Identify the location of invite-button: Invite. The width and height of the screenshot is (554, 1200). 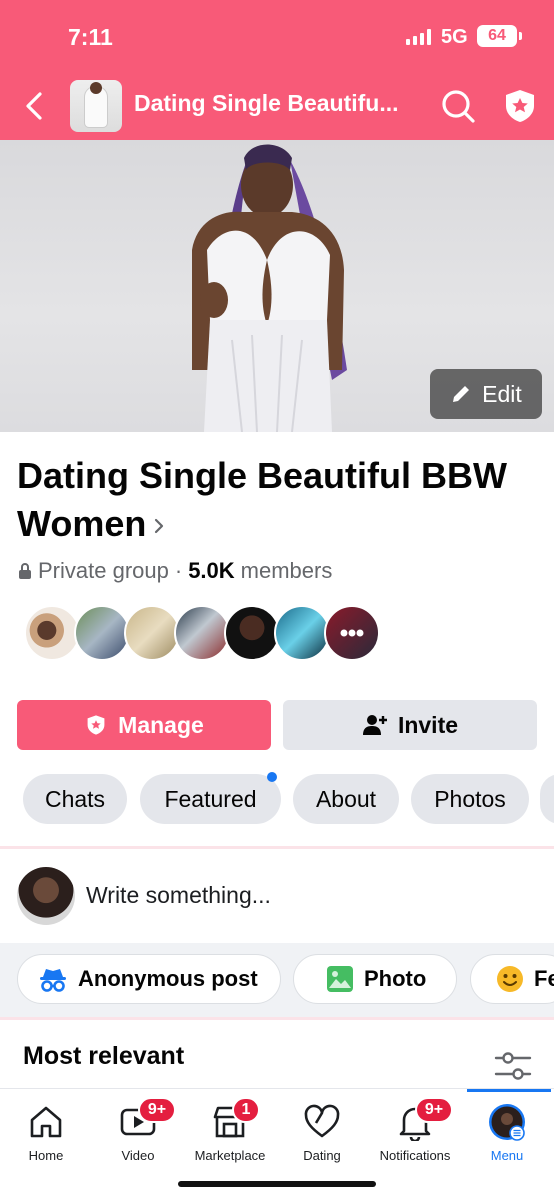
(410, 725).